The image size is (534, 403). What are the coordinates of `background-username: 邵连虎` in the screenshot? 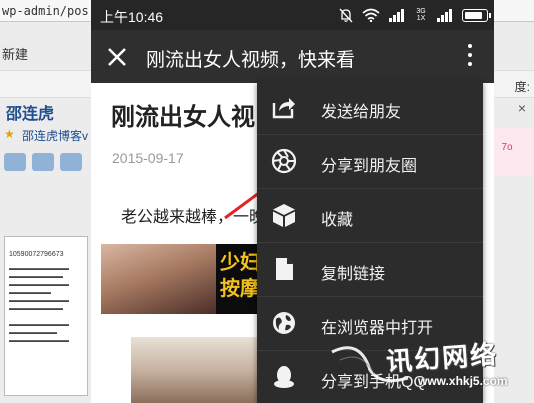 It's located at (30, 112).